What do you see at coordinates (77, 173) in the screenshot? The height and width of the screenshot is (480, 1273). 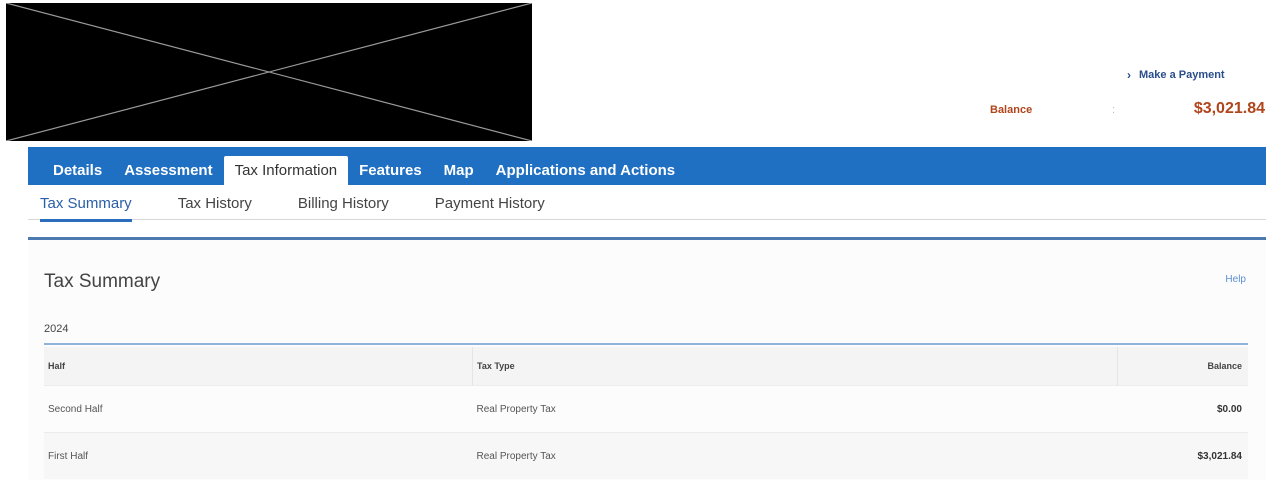 I see `tab-details: Details` at bounding box center [77, 173].